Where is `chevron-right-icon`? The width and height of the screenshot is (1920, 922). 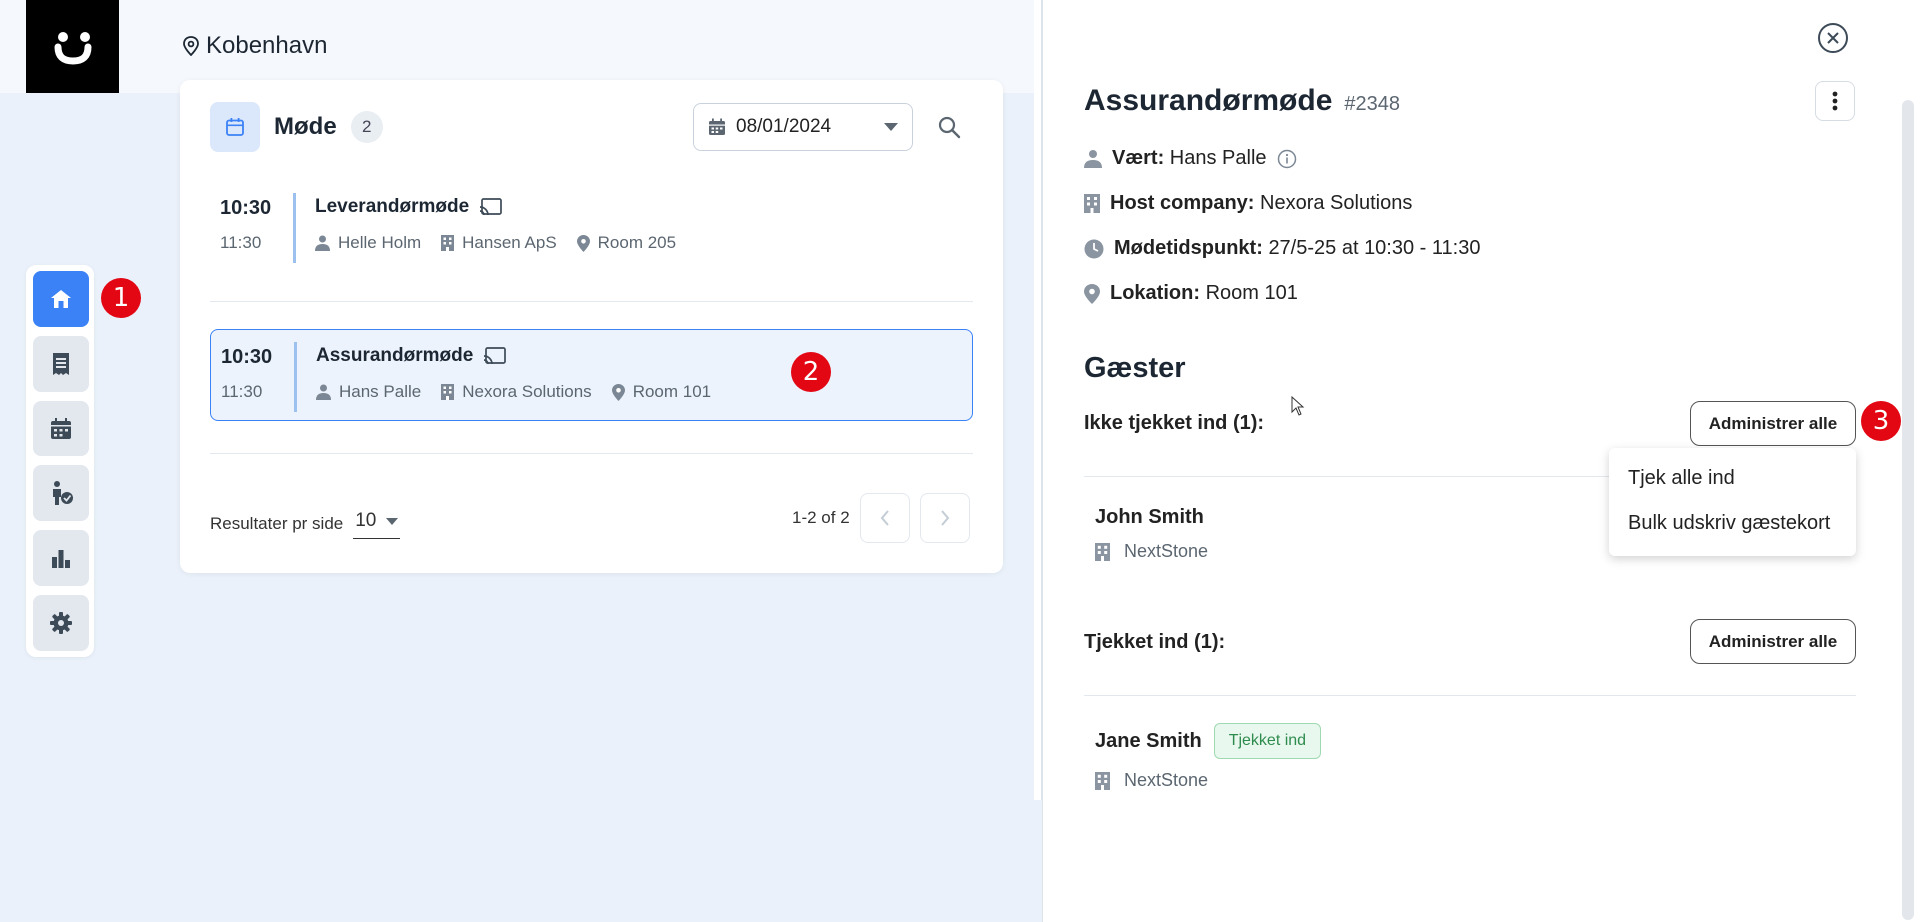
chevron-right-icon is located at coordinates (944, 518).